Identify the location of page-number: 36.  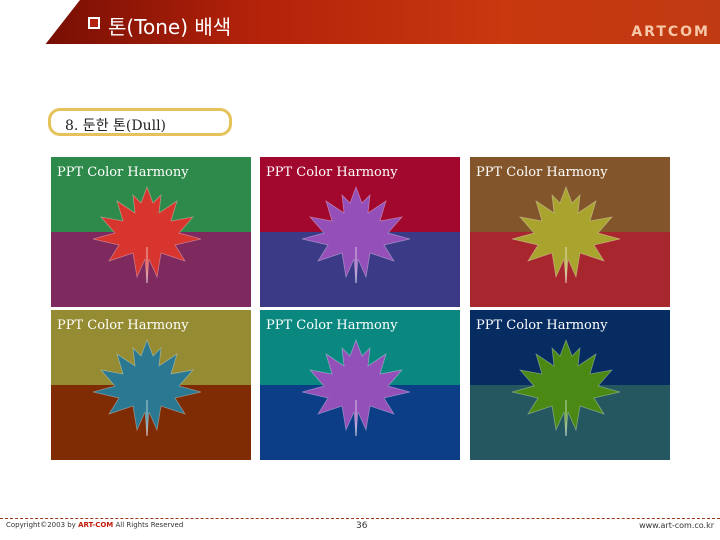
(362, 526).